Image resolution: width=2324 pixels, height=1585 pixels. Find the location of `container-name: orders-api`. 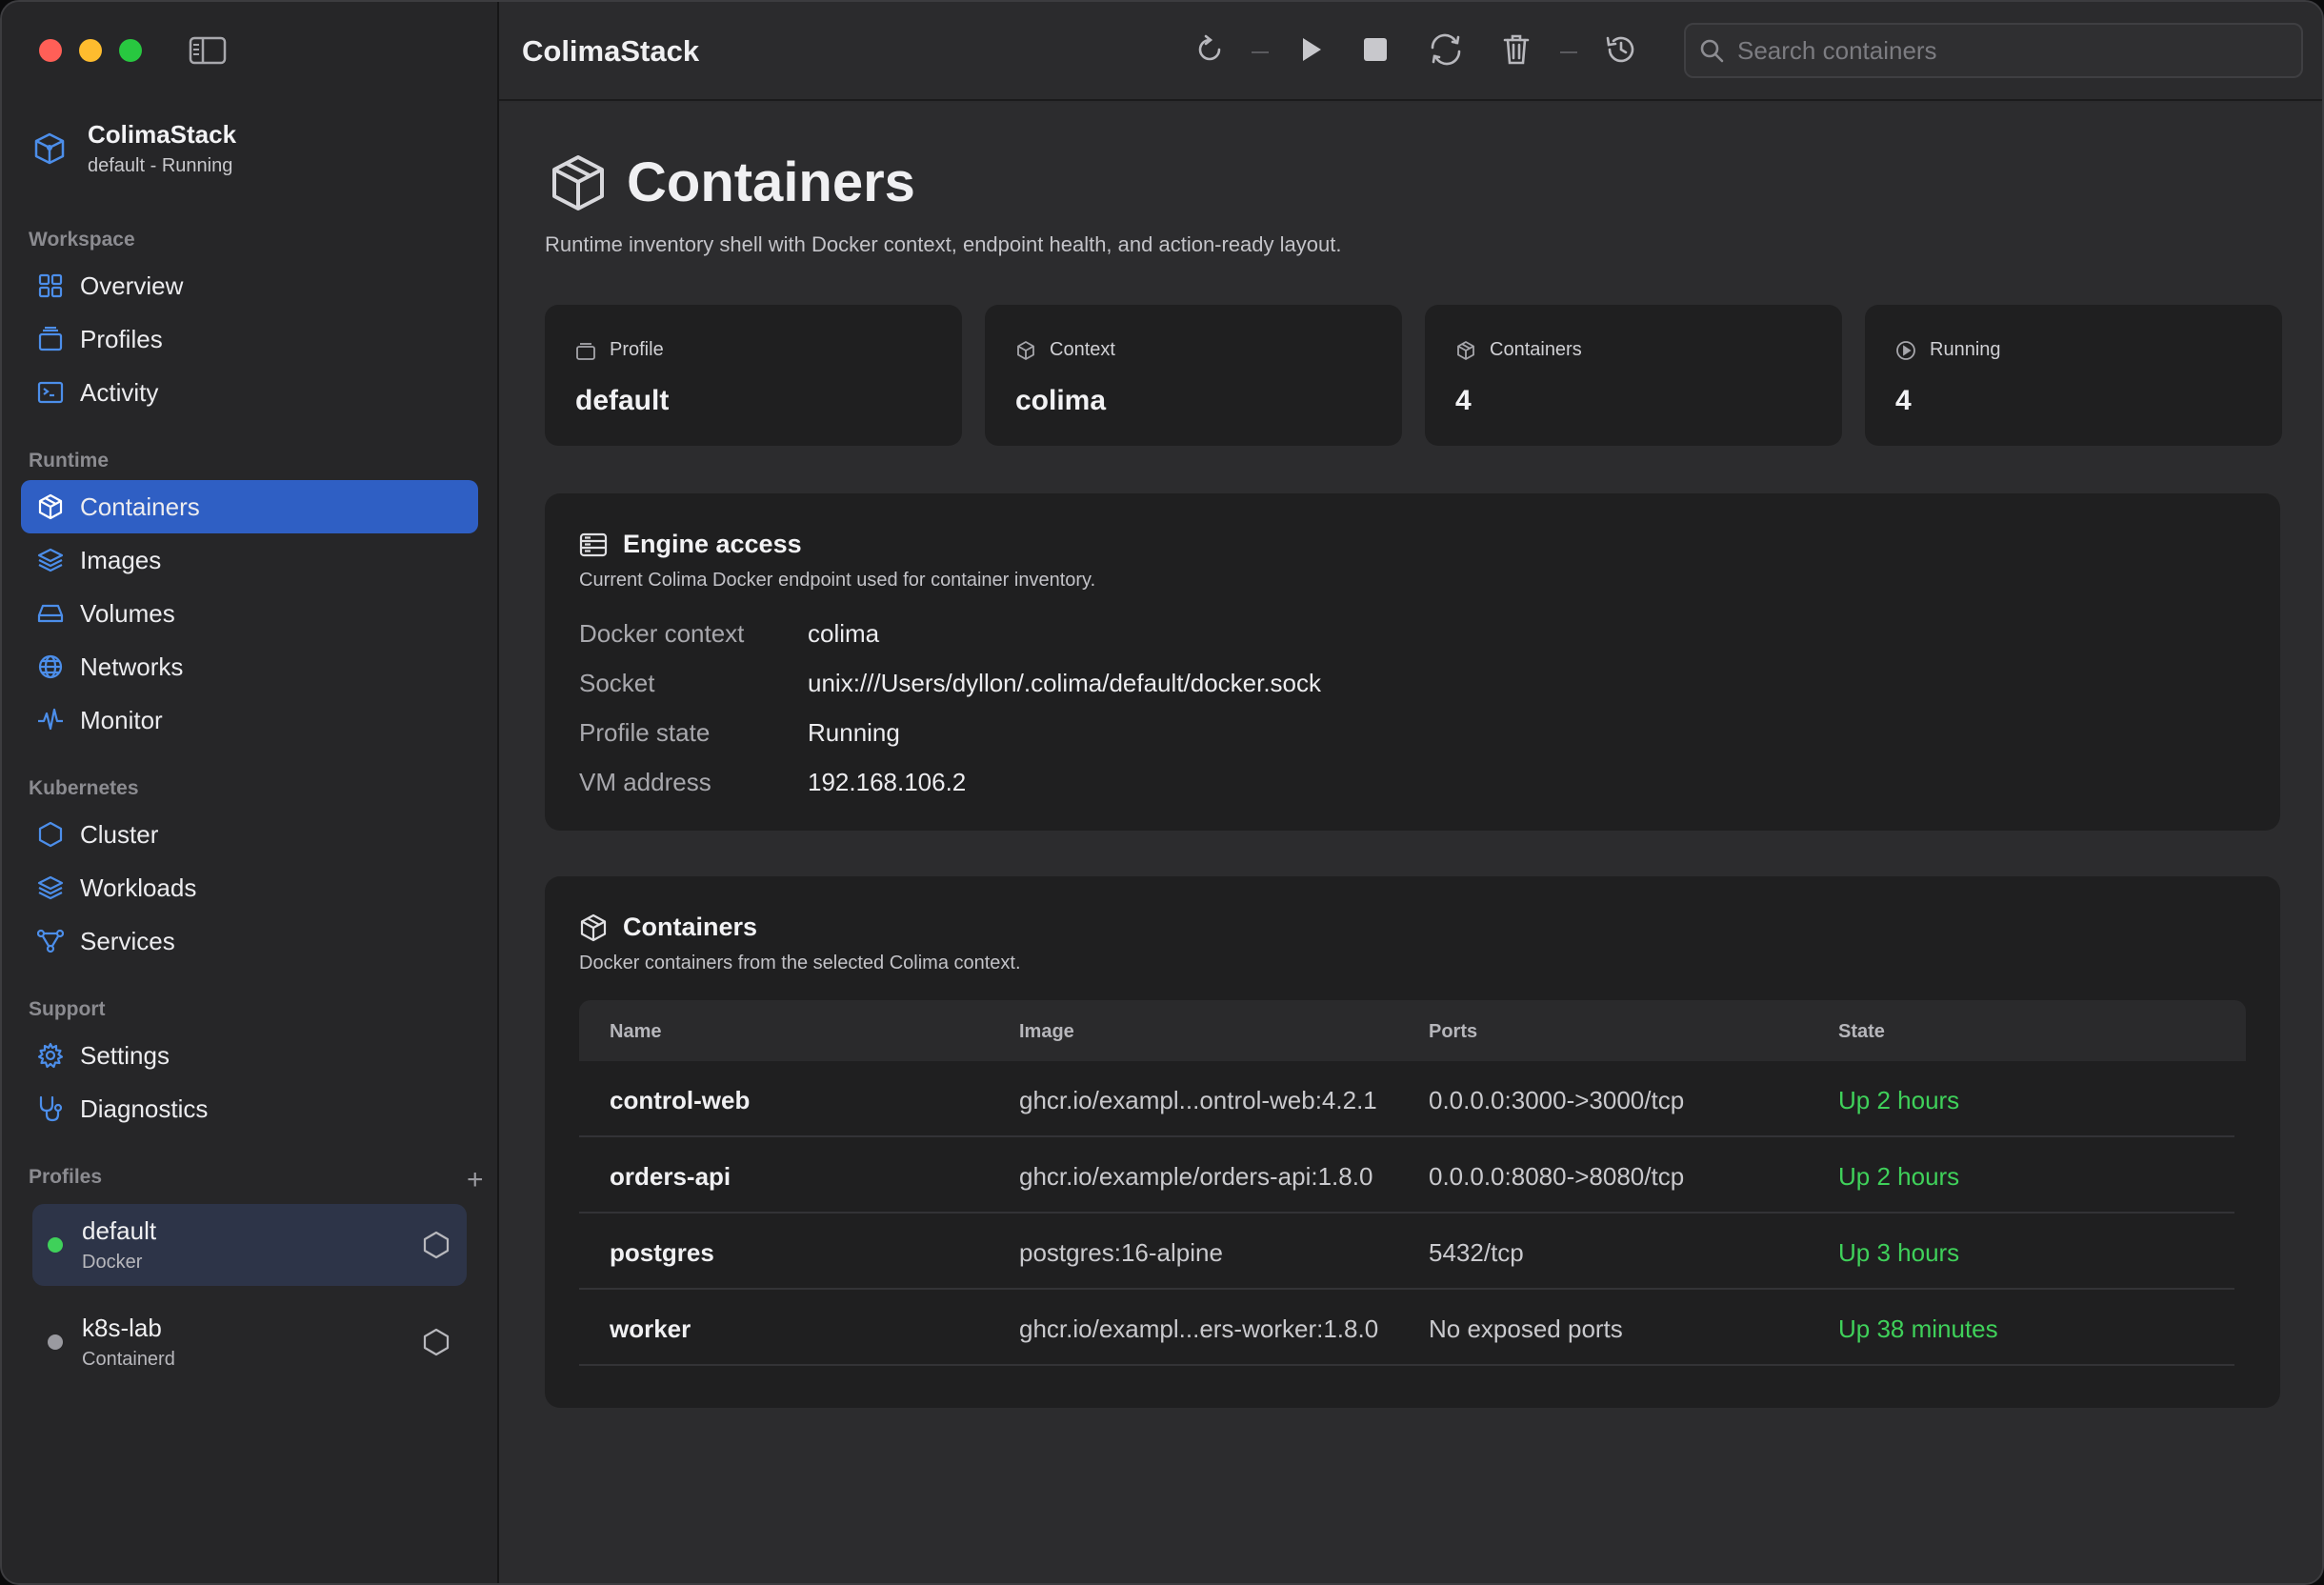

container-name: orders-api is located at coordinates (671, 1177).